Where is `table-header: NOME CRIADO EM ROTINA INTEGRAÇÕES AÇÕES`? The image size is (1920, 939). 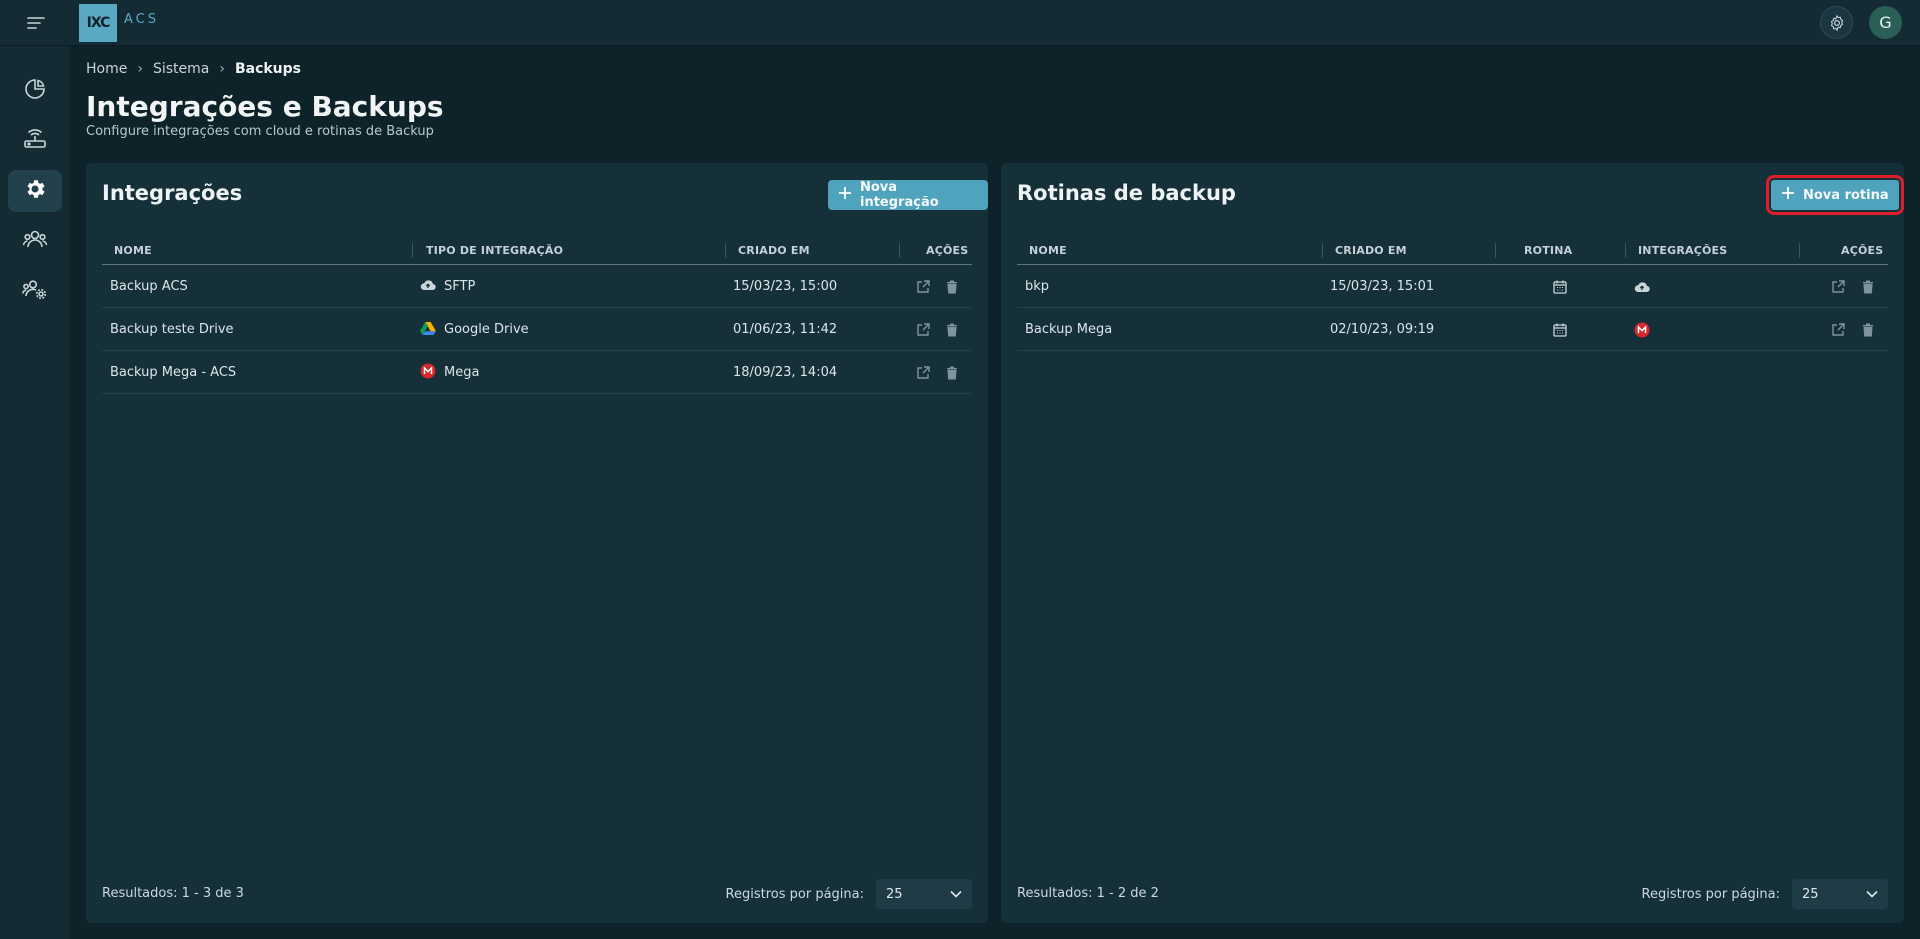 table-header: NOME CRIADO EM ROTINA INTEGRAÇÕES AÇÕES is located at coordinates (1452, 251).